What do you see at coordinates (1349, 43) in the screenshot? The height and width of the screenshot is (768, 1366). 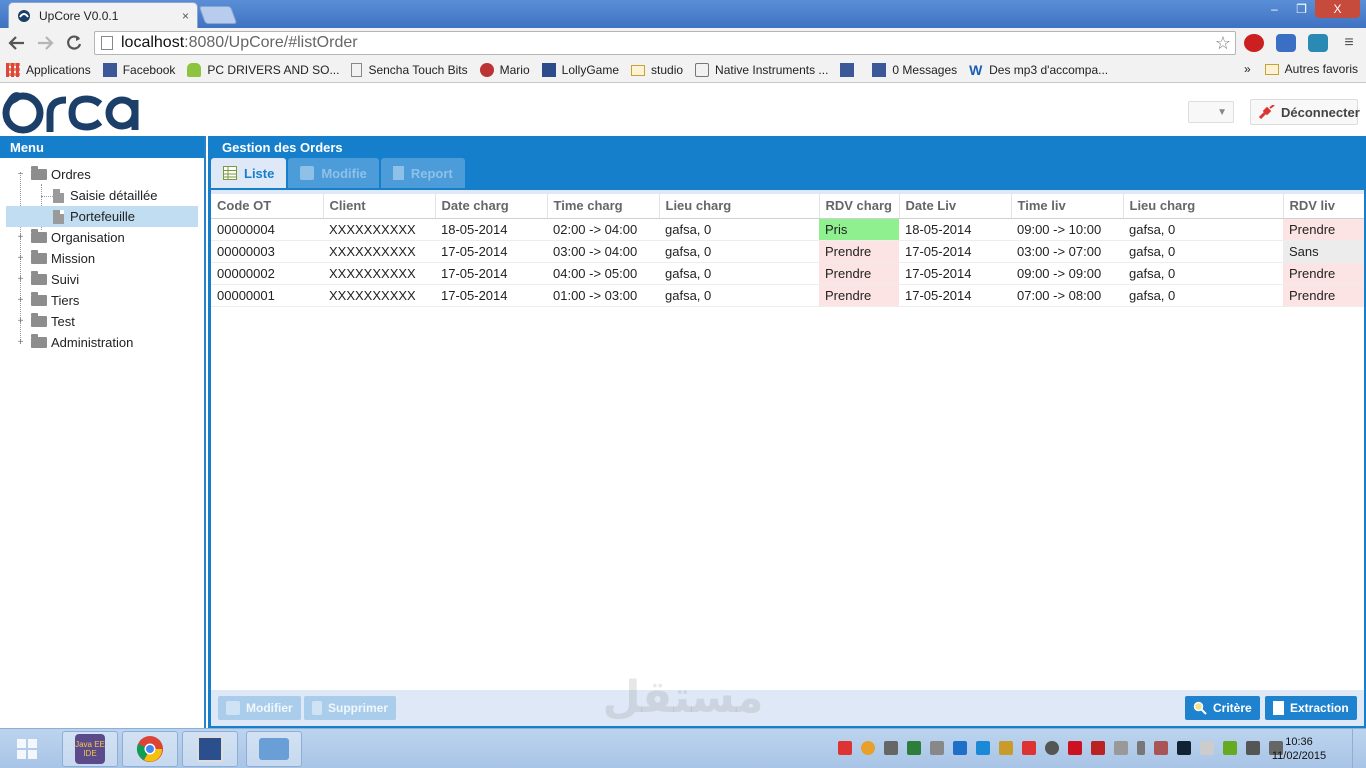 I see `chrome-menu-icon: ≡` at bounding box center [1349, 43].